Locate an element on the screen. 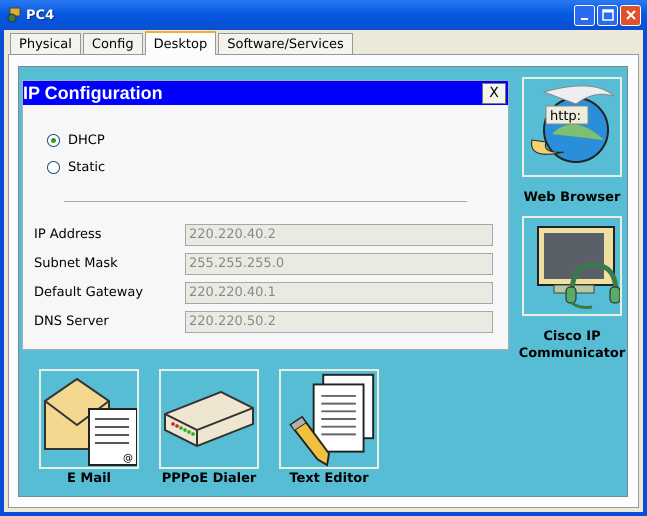 The image size is (647, 516). close-button: X is located at coordinates (494, 93).